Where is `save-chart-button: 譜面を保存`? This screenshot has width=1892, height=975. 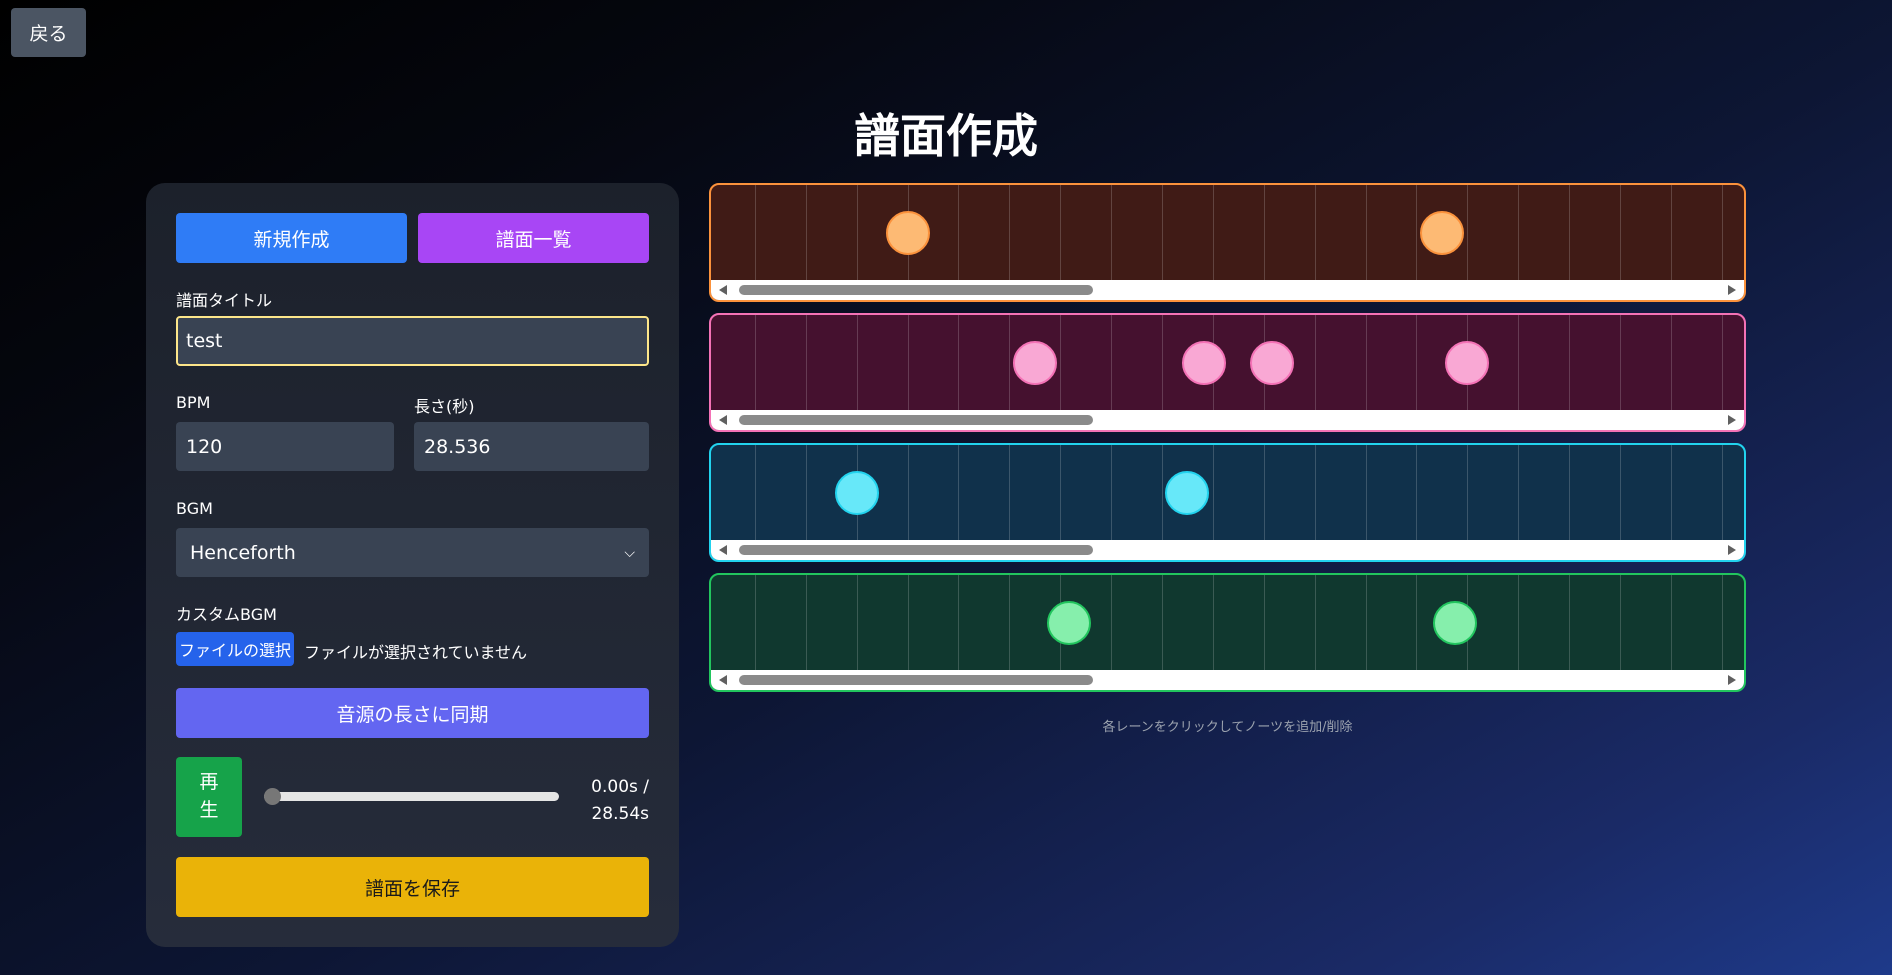 save-chart-button: 譜面を保存 is located at coordinates (412, 887).